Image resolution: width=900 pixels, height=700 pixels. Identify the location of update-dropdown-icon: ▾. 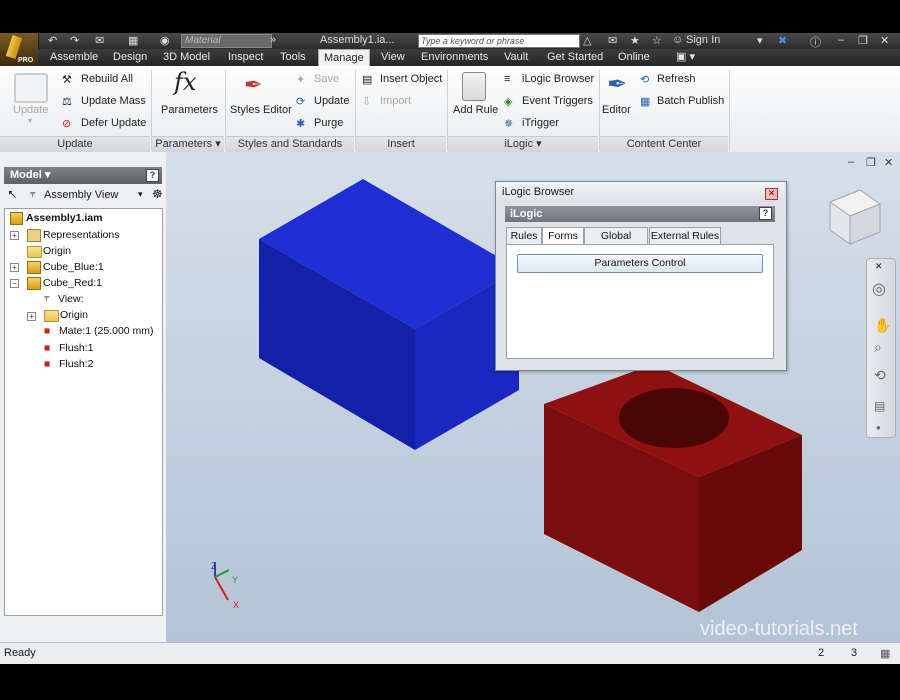
(30, 120).